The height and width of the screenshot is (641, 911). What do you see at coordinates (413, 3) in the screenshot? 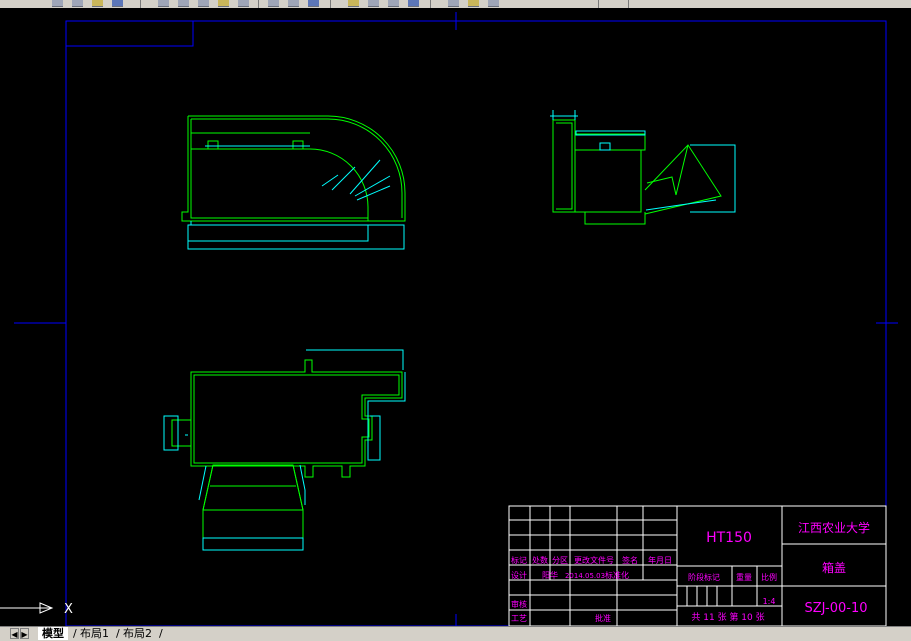
I see `calculator-icon` at bounding box center [413, 3].